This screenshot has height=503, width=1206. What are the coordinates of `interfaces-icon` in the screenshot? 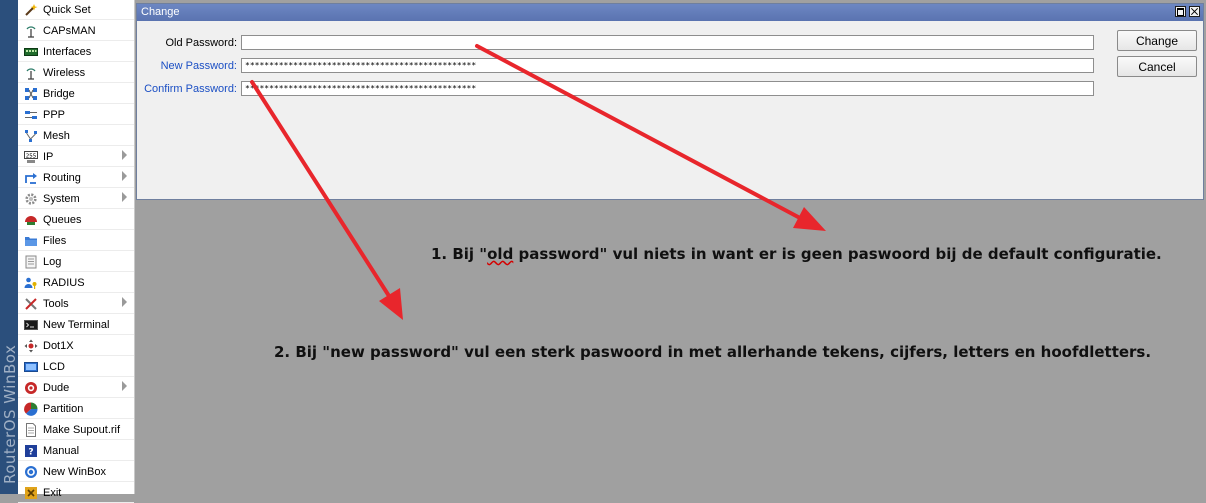 It's located at (31, 52).